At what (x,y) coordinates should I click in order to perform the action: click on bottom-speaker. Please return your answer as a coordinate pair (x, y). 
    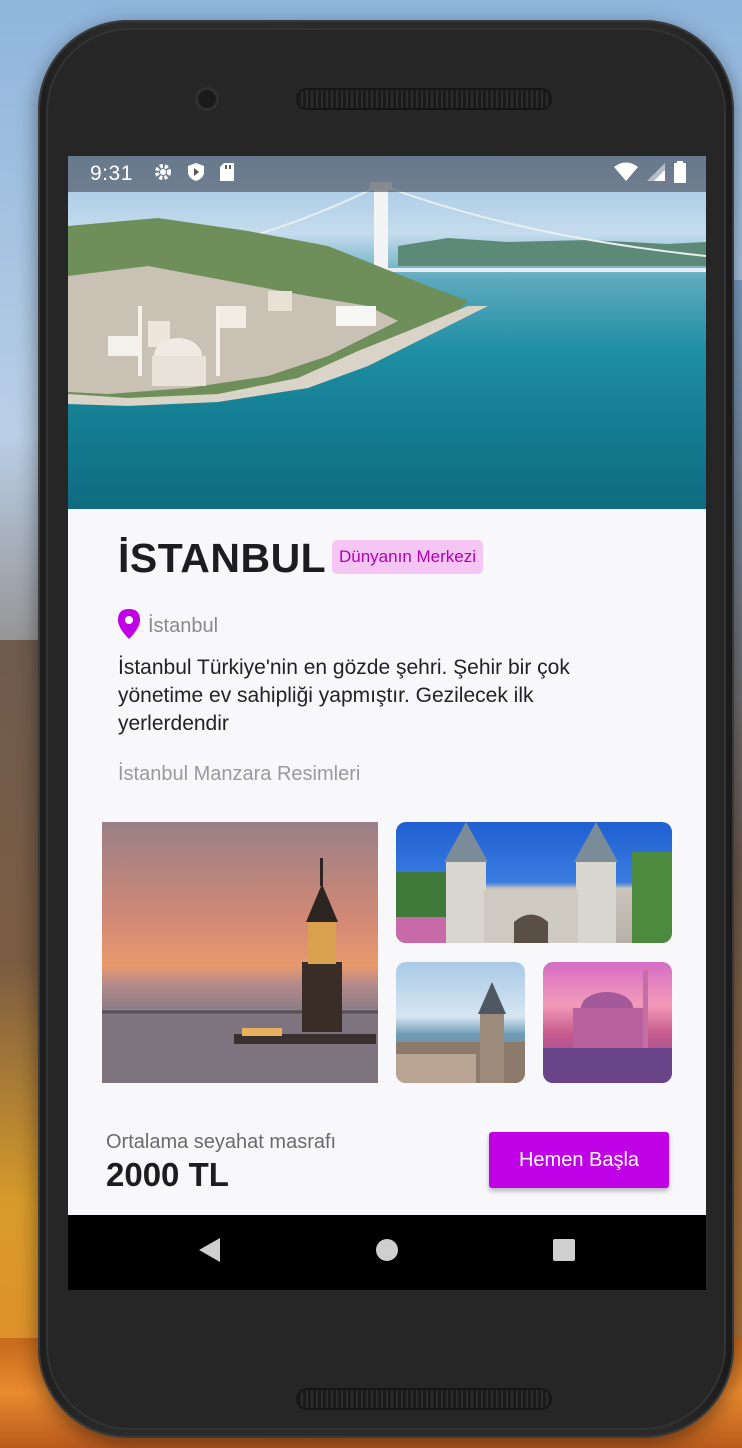
    Looking at the image, I should click on (424, 1399).